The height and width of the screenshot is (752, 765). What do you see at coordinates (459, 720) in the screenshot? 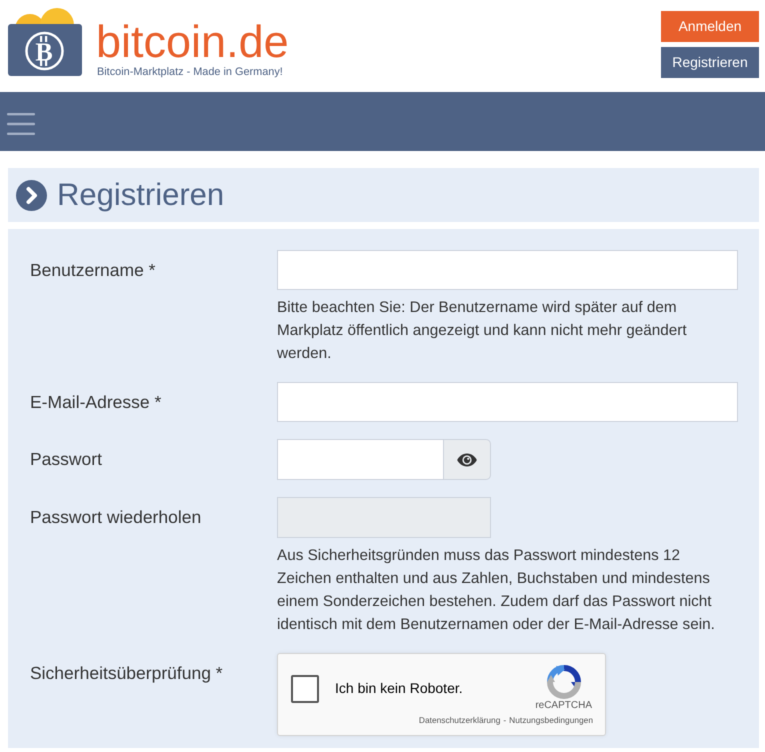
I see `privacy-link: Datenschutzerklärung` at bounding box center [459, 720].